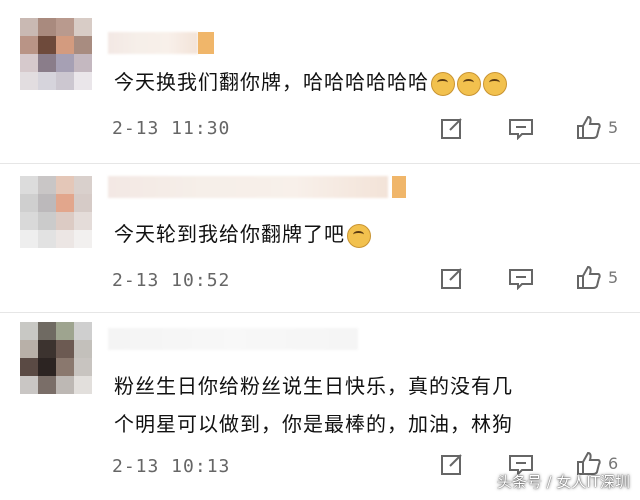 This screenshot has height=500, width=640. I want to click on timestamp: 2-13 10:13, so click(171, 466).